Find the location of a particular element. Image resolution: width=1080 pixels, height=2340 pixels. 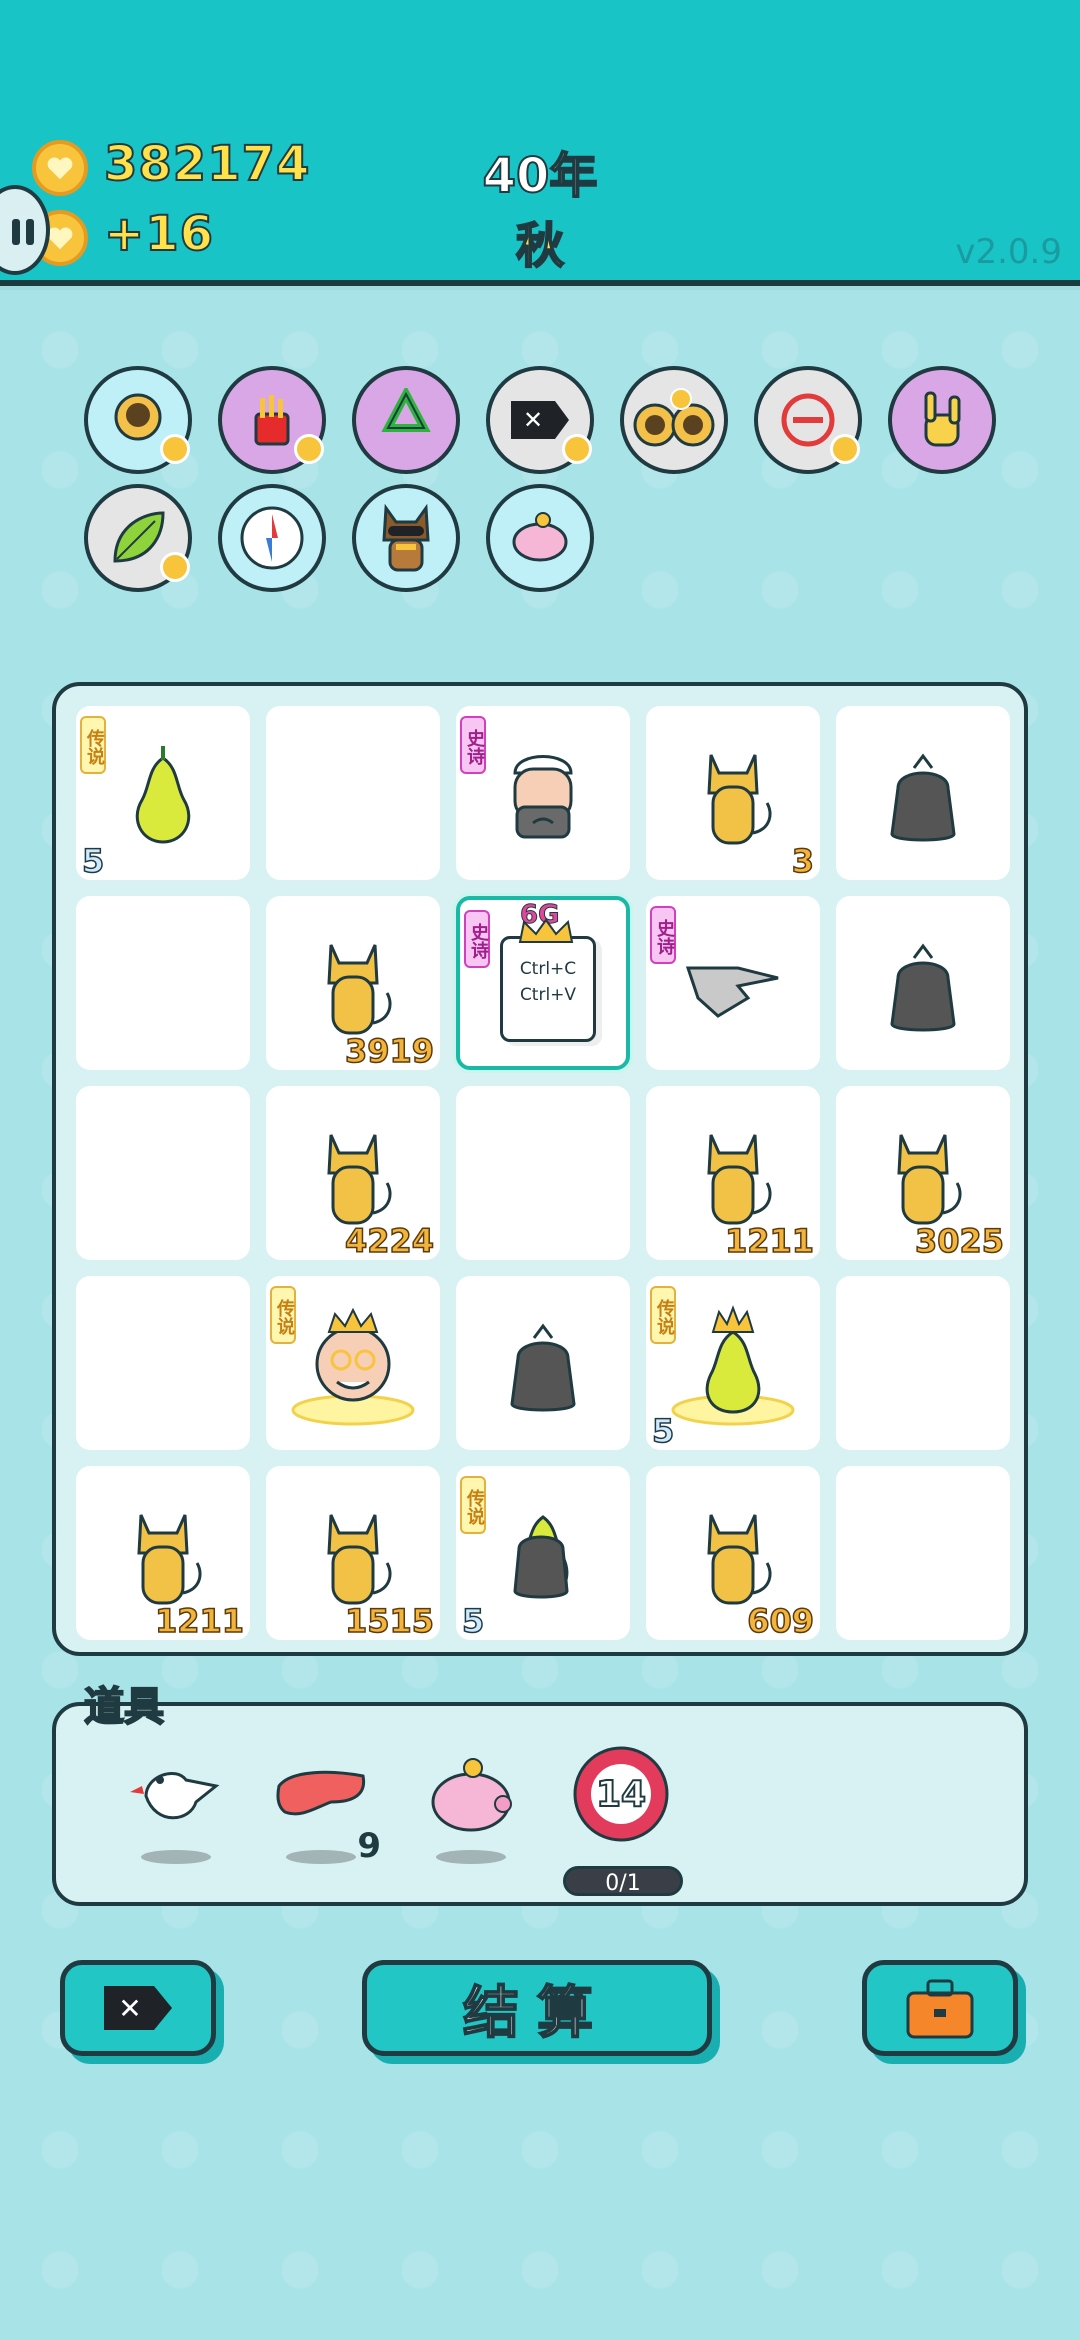

bearded-man-icon is located at coordinates (543, 797).